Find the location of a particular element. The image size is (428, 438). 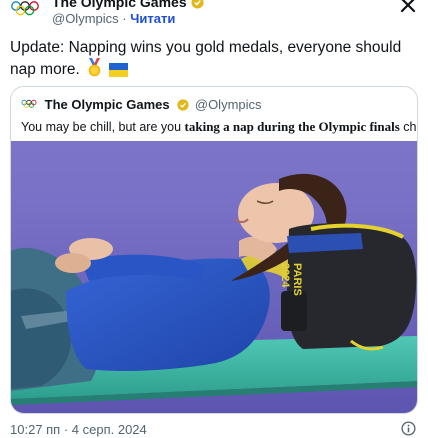

quoted-author-name: The Olympic Games is located at coordinates (107, 104).